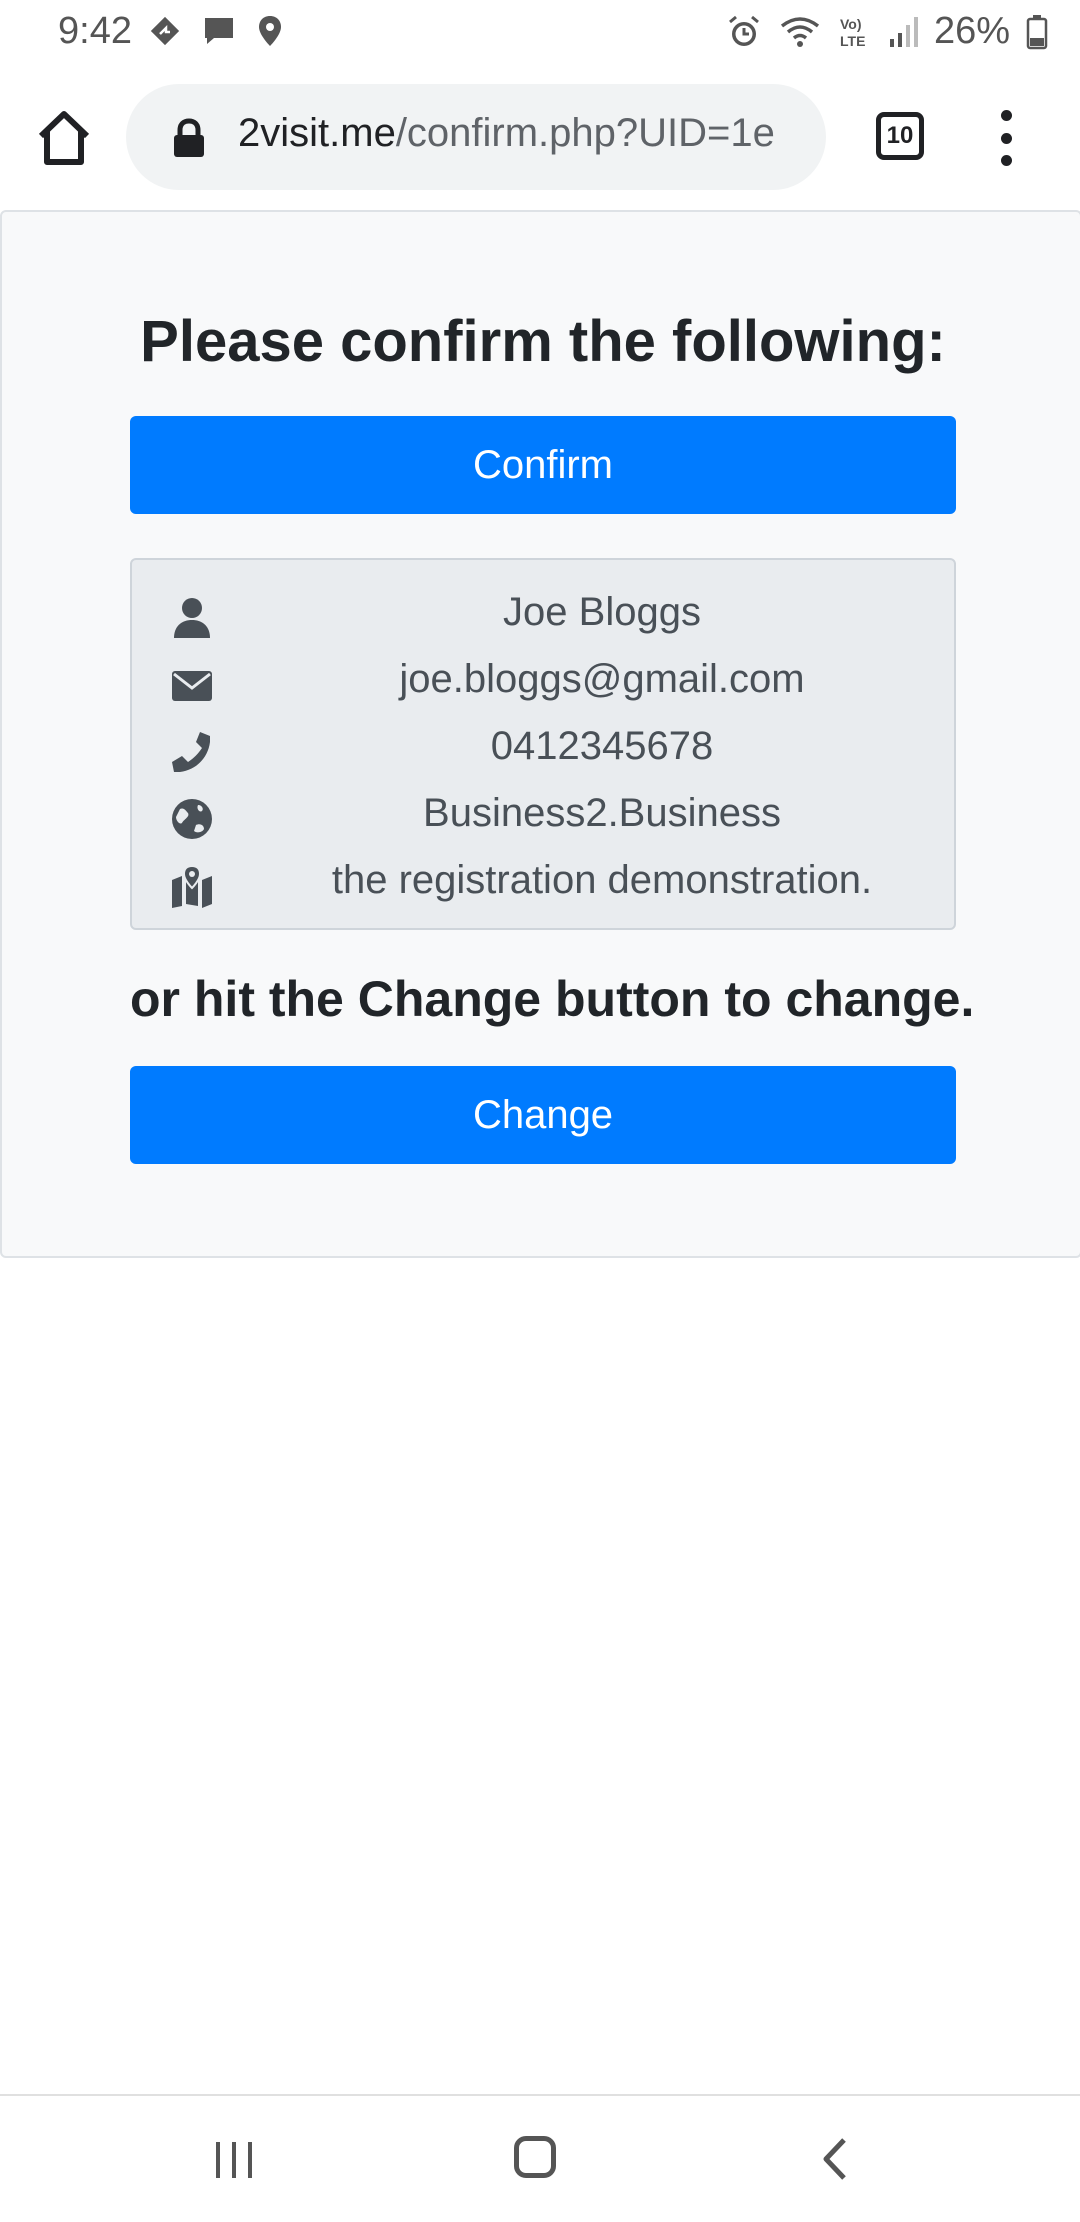 The image size is (1080, 2222). I want to click on address-bar: 2visit.me/confirm.php?UID=1e, so click(476, 137).